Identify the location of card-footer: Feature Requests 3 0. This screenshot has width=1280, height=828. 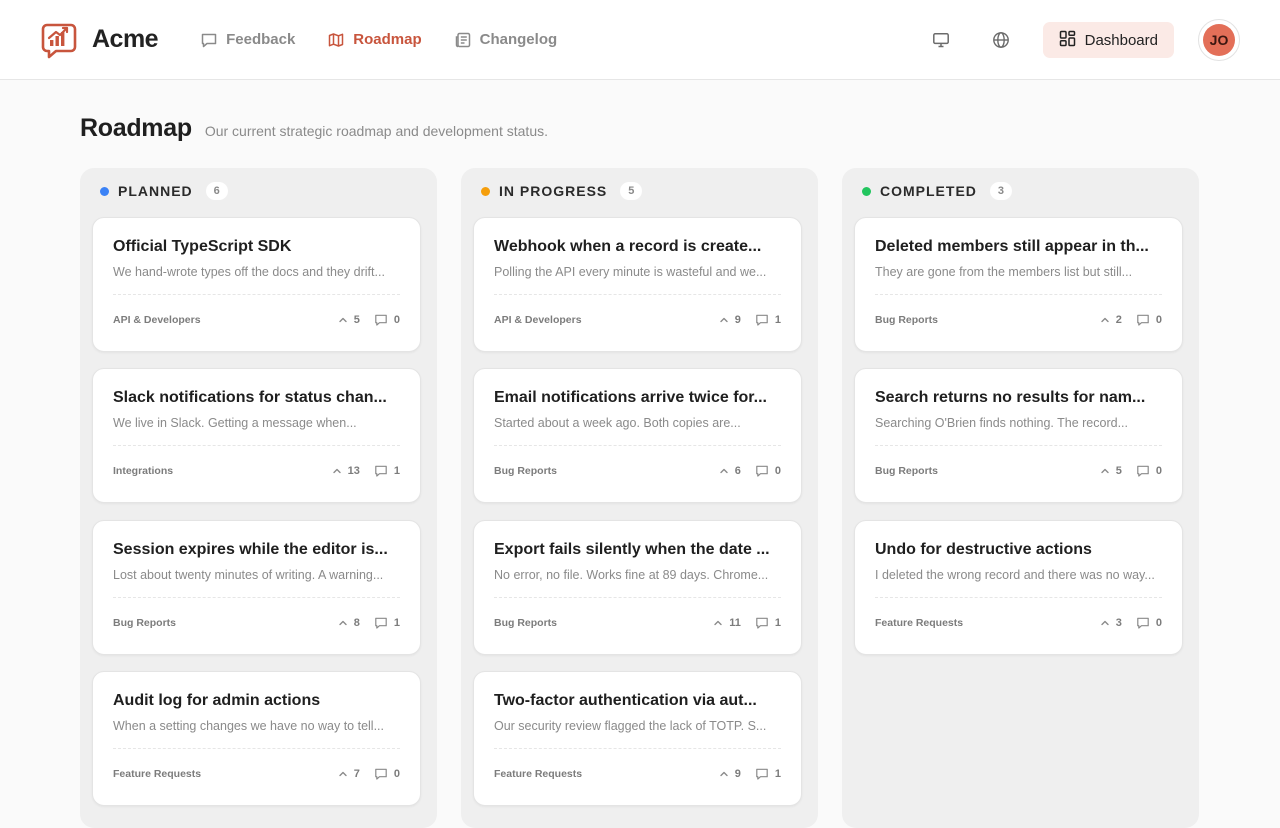
(1018, 622).